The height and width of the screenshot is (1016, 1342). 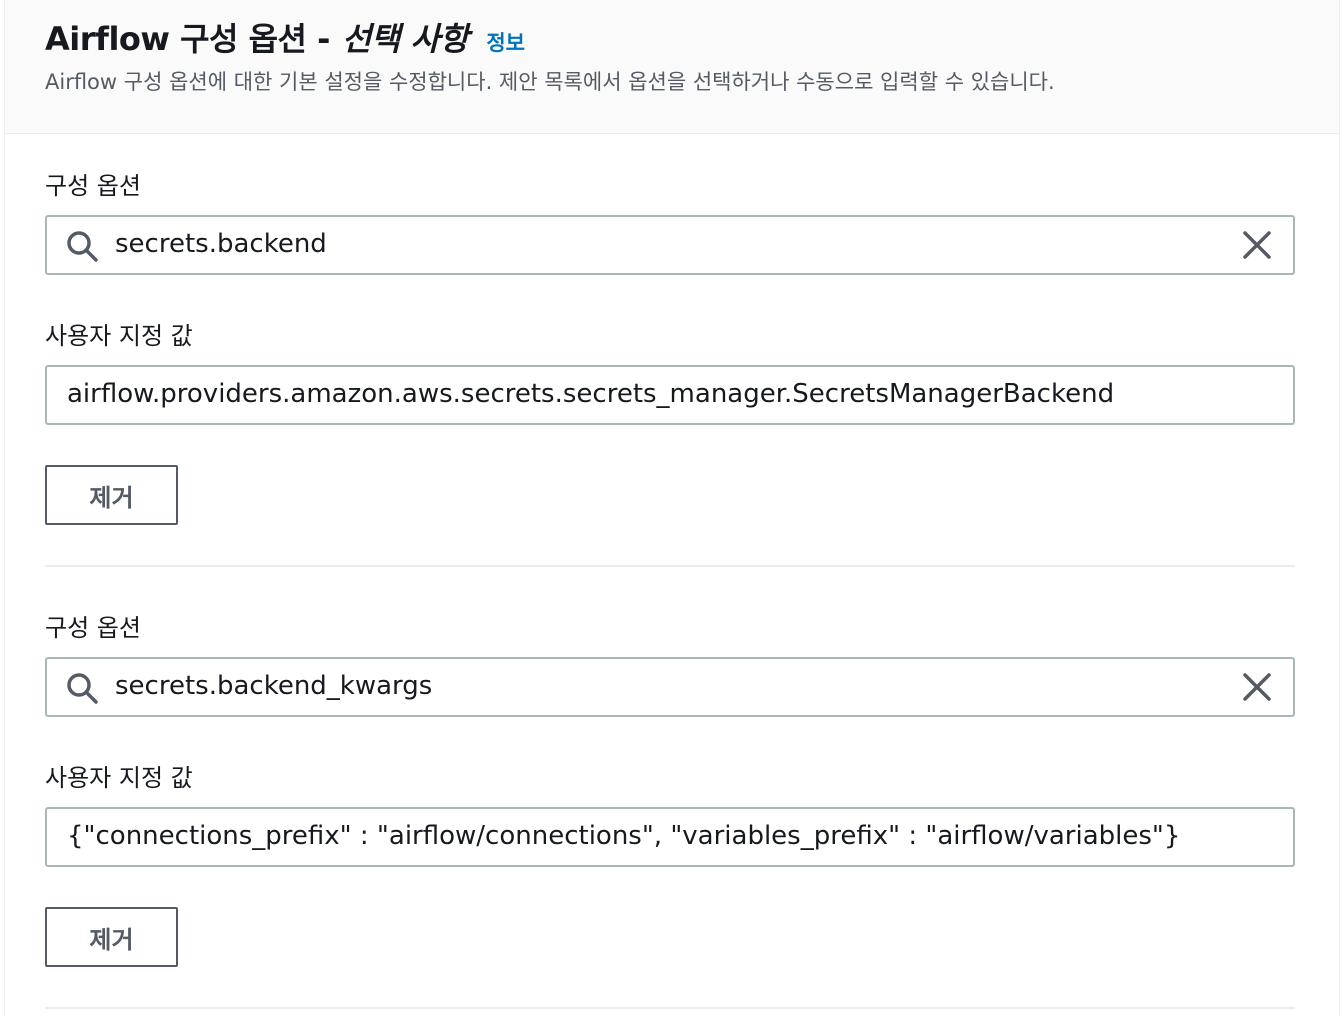 What do you see at coordinates (119, 778) in the screenshot?
I see `custom-value-label-2: 사용자 지정 값` at bounding box center [119, 778].